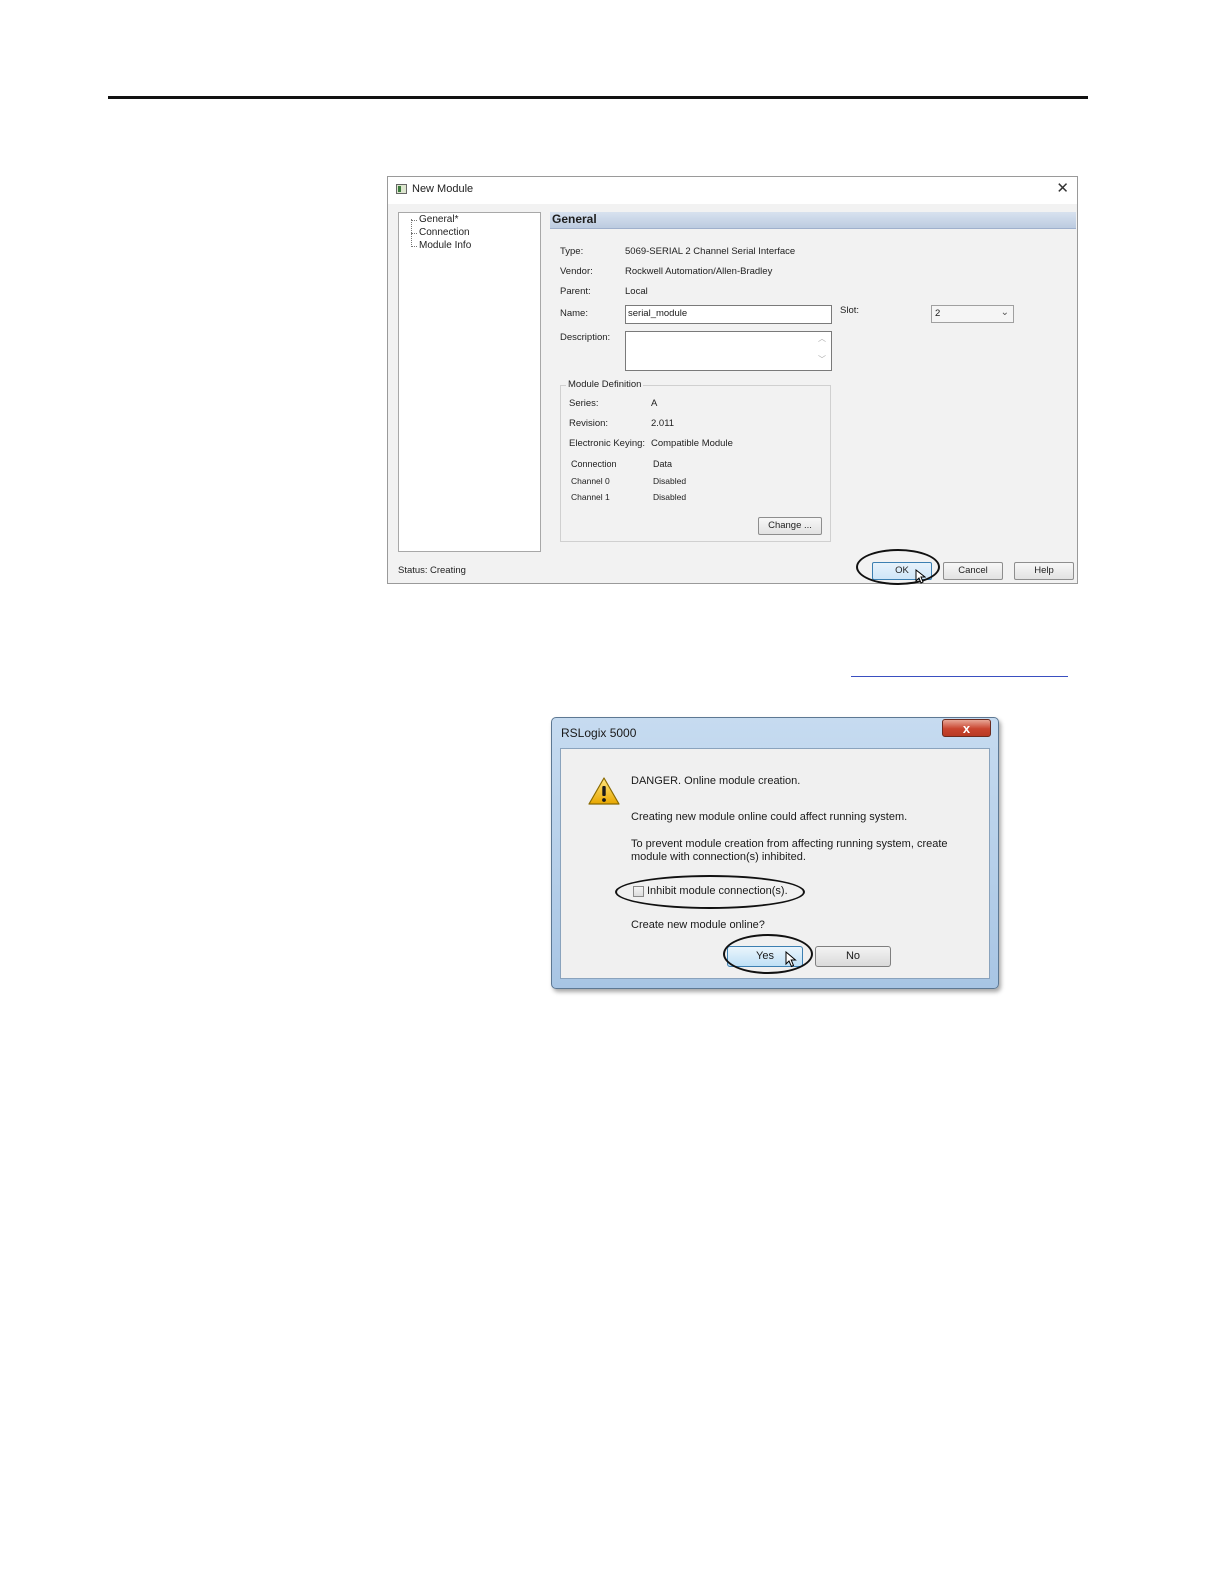 This screenshot has height=1584, width=1224. What do you see at coordinates (585, 337) in the screenshot?
I see `description-label: Description:` at bounding box center [585, 337].